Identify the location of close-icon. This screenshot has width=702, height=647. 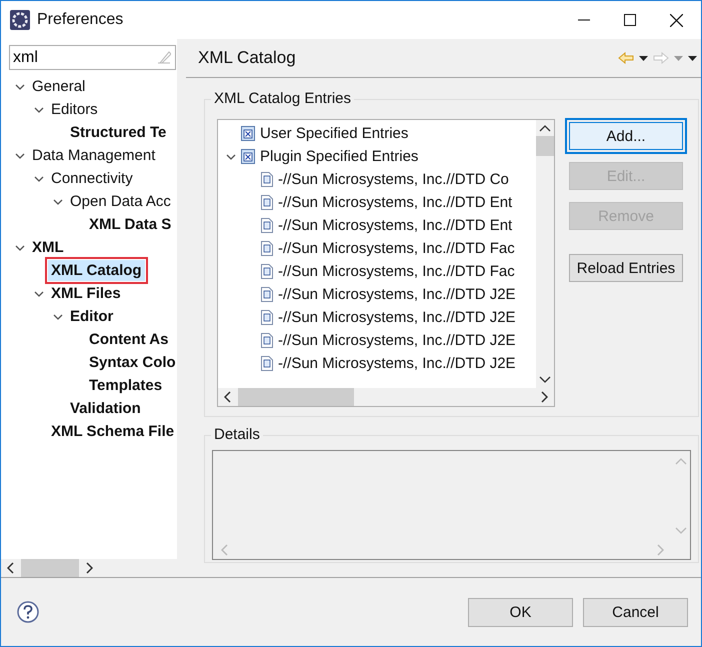
(676, 20).